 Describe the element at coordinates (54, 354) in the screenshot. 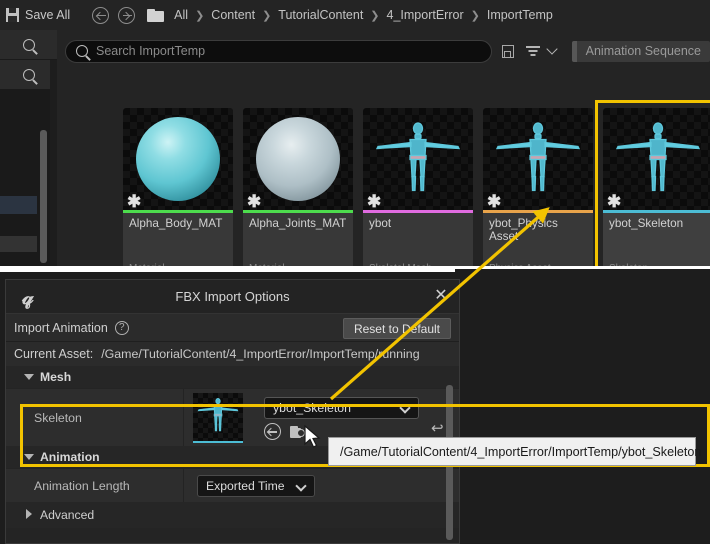

I see `current-asset-label: Current Asset:` at that location.